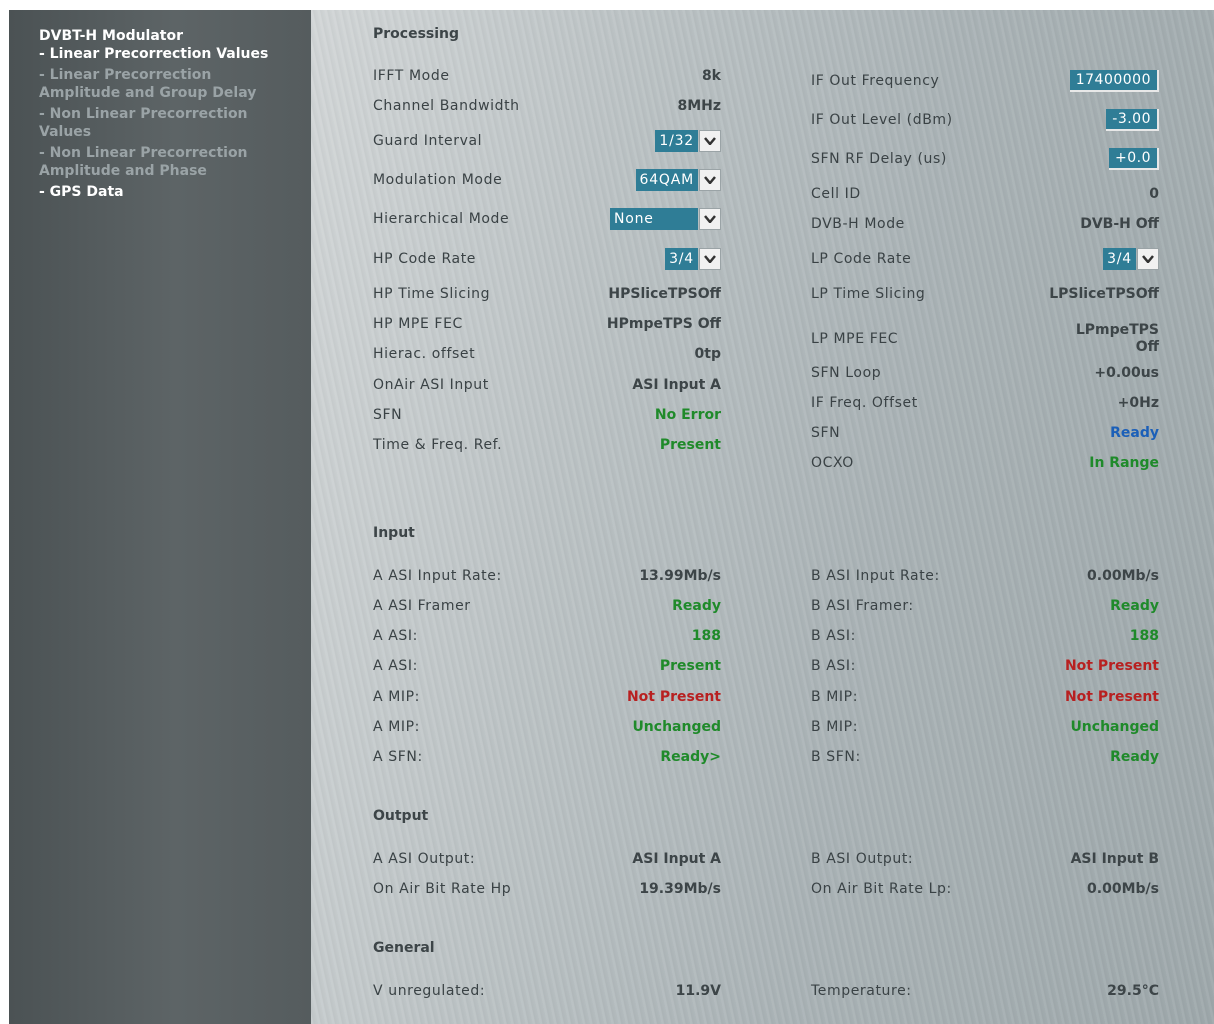 The image size is (1214, 1024). I want to click on label: On Air Bit Rate Hp, so click(442, 889).